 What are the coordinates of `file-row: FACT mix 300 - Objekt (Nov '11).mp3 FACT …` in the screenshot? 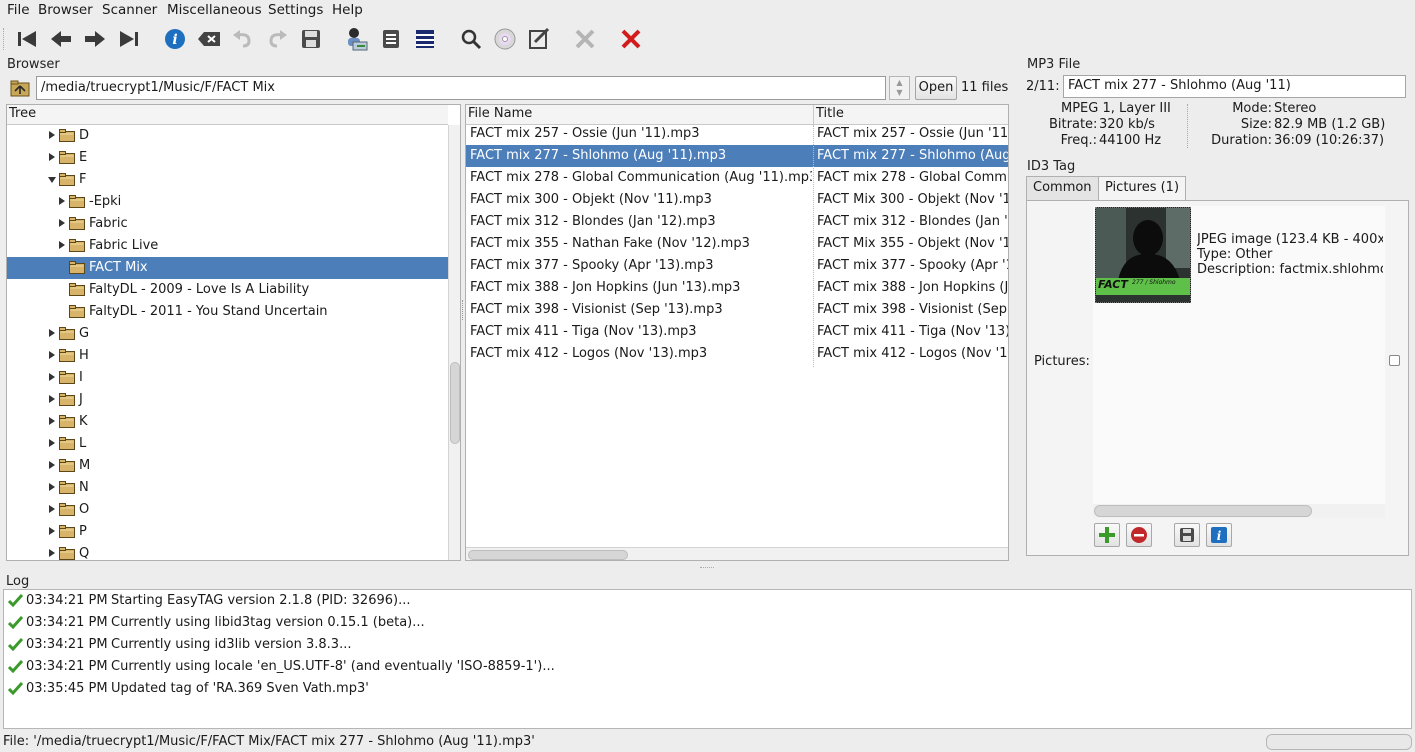 It's located at (737, 200).